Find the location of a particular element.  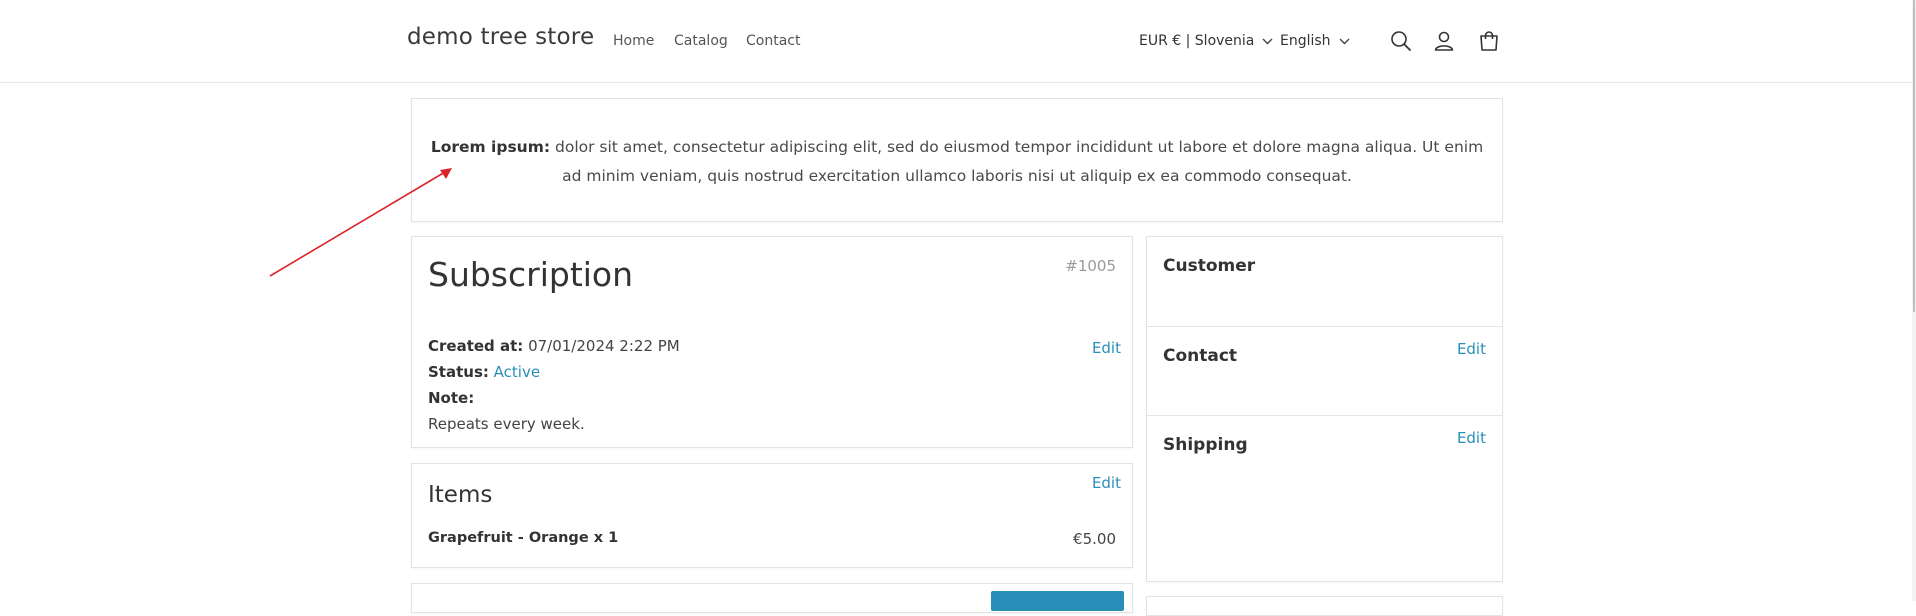

nav-link-contact: Contact is located at coordinates (773, 41).